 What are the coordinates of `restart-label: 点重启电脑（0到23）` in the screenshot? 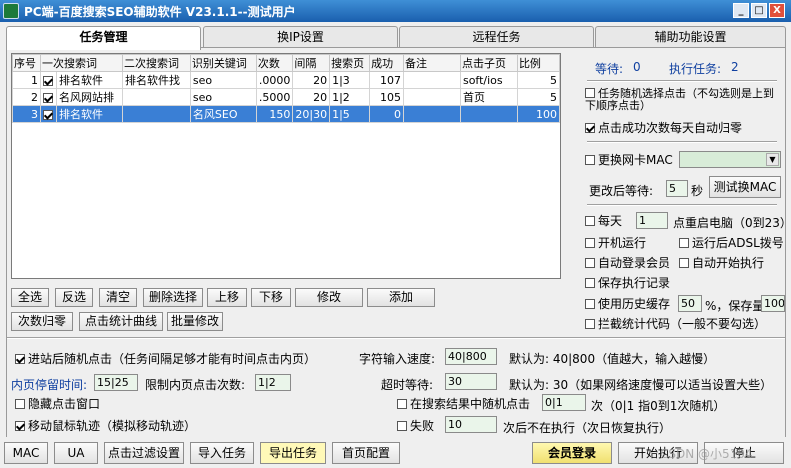 It's located at (732, 223).